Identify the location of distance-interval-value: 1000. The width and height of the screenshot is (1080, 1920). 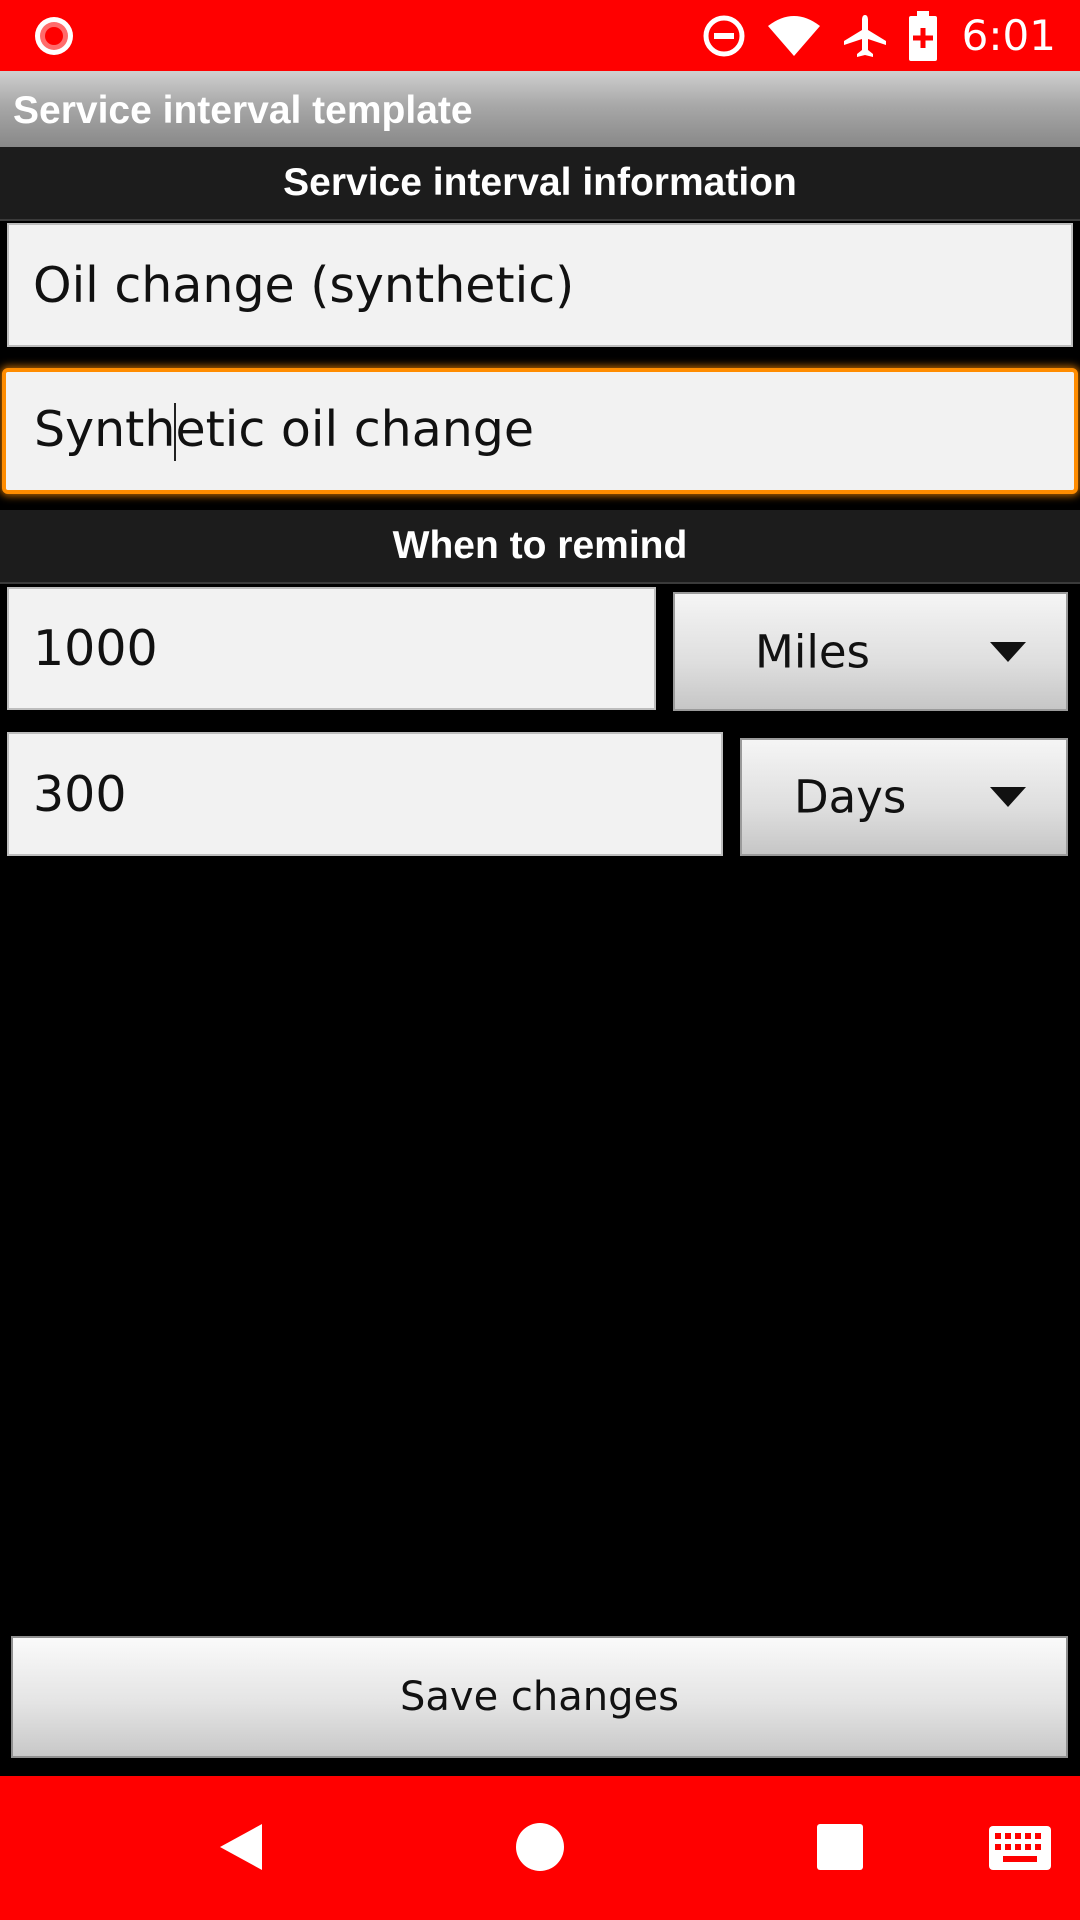
(95, 648).